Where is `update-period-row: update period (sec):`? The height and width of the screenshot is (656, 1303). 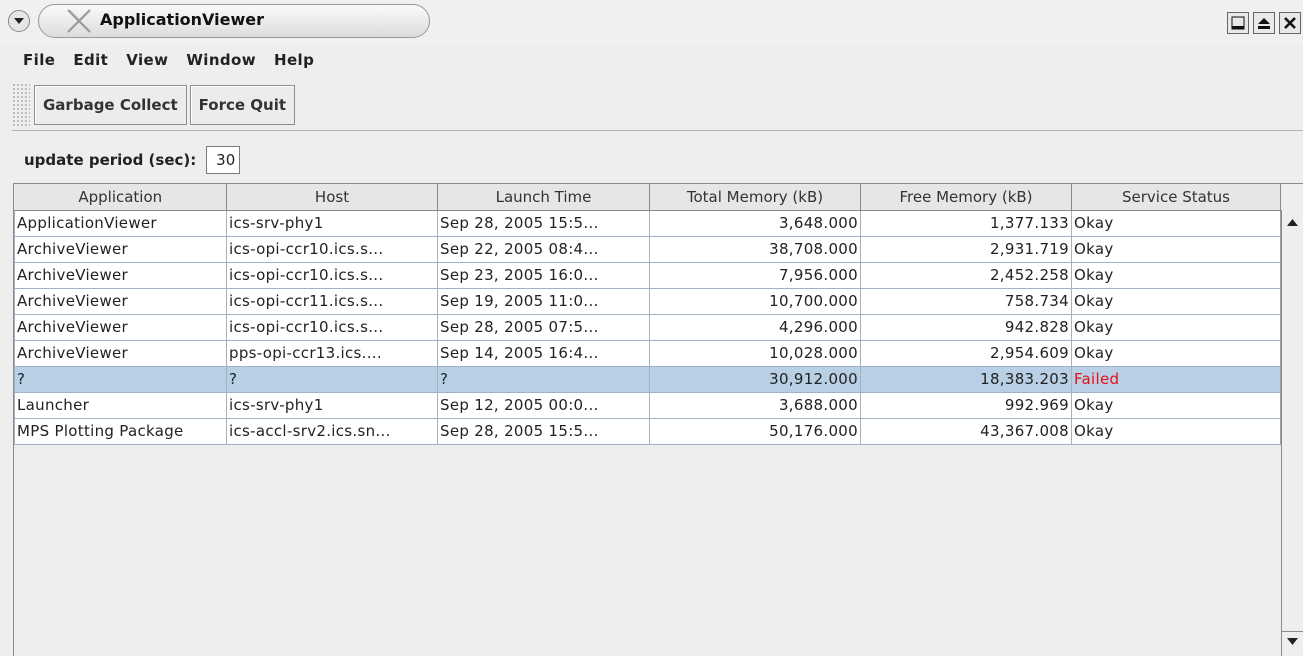
update-period-row: update period (sec): is located at coordinates (132, 160).